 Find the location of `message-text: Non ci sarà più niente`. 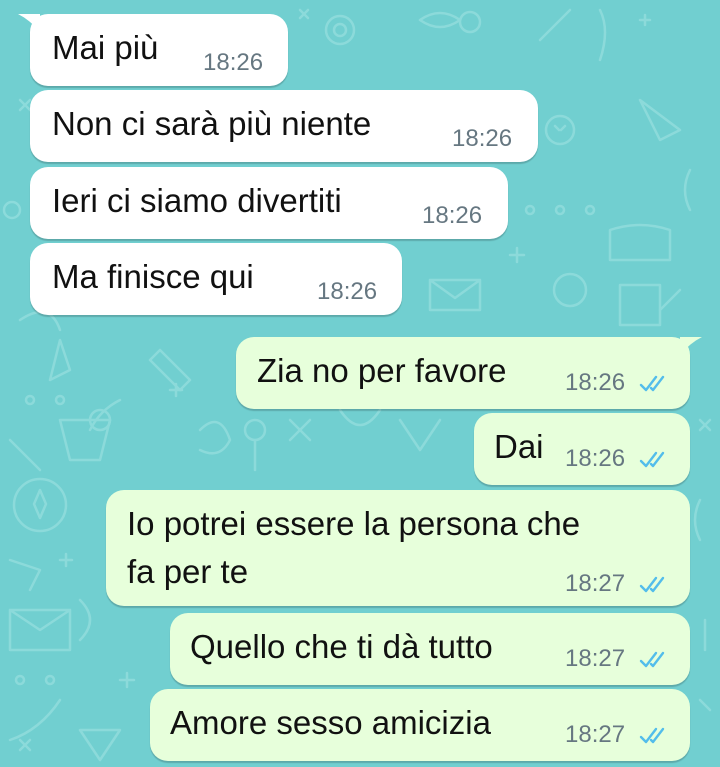

message-text: Non ci sarà più niente is located at coordinates (212, 123).